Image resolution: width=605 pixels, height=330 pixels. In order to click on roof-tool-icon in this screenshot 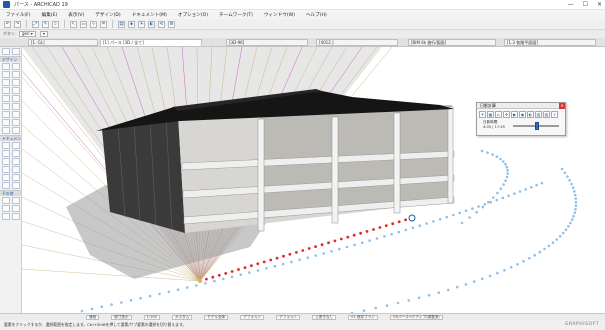, I will do `click(6, 90)`.